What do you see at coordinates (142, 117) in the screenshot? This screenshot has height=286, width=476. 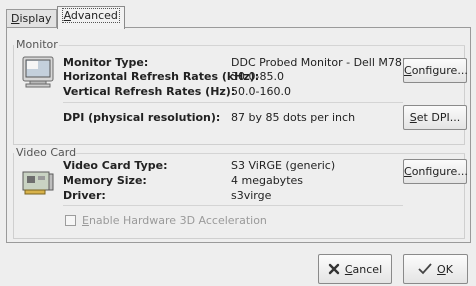 I see `dpi-label: DPI (physical resolution):` at bounding box center [142, 117].